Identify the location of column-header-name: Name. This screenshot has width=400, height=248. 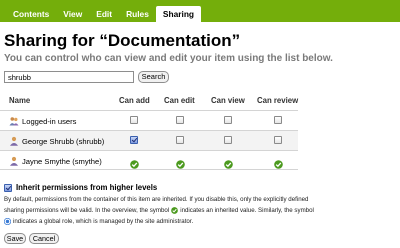
(20, 100).